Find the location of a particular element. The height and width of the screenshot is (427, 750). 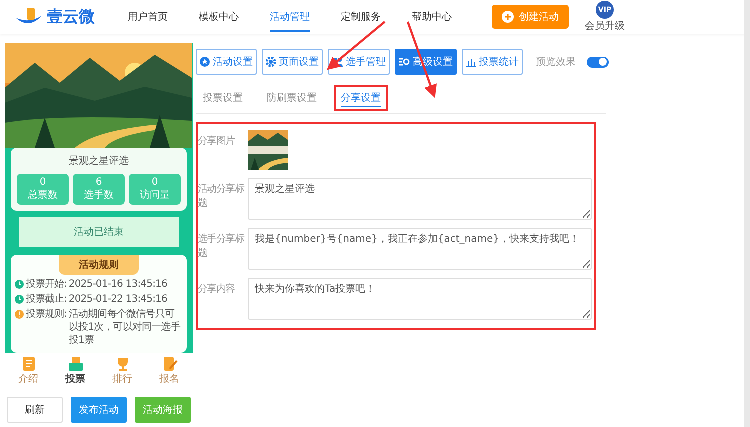

bottom-tab: 报名 is located at coordinates (169, 371).